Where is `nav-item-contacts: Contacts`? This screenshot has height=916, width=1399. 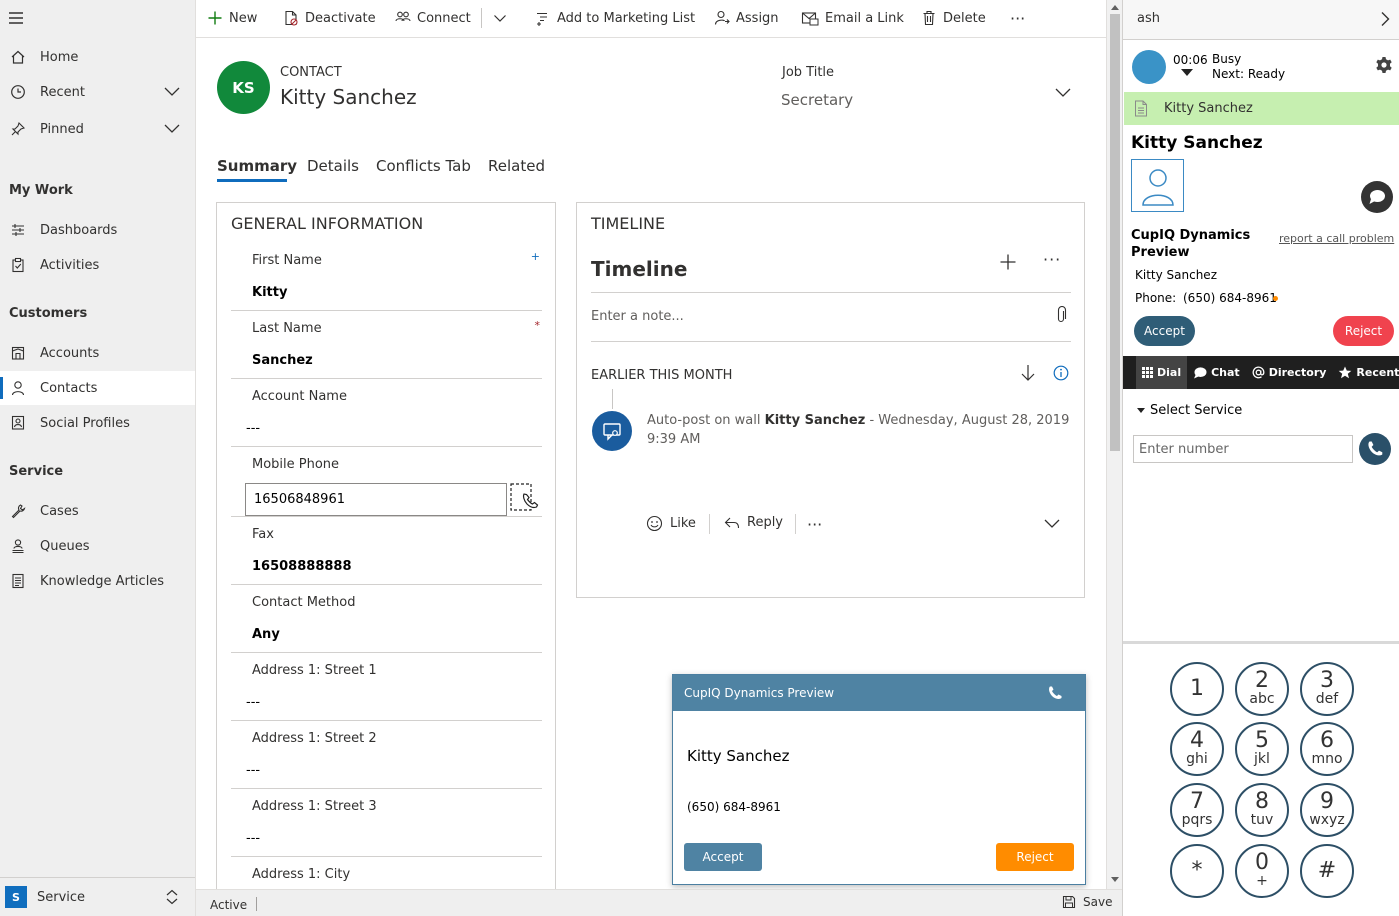
nav-item-contacts: Contacts is located at coordinates (97, 388).